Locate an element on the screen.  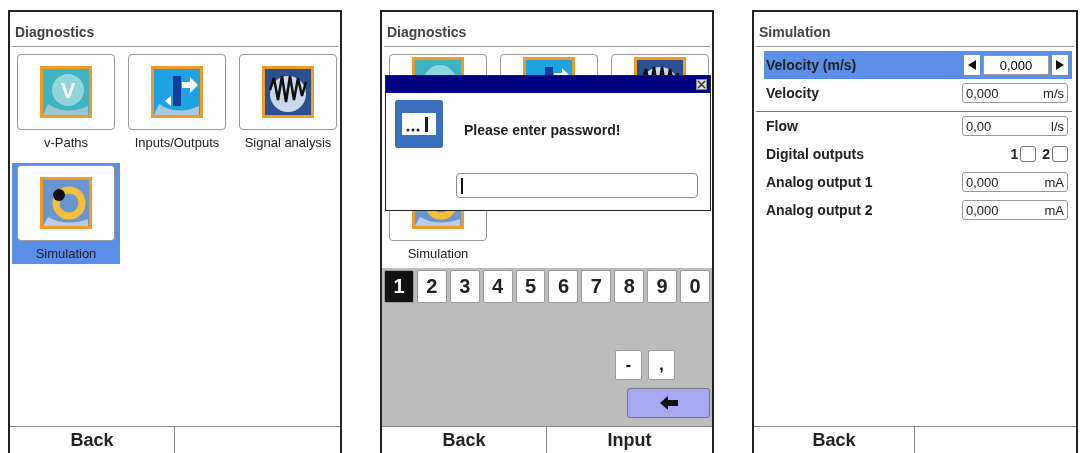
checkbox-label: 1 is located at coordinates (1014, 154).